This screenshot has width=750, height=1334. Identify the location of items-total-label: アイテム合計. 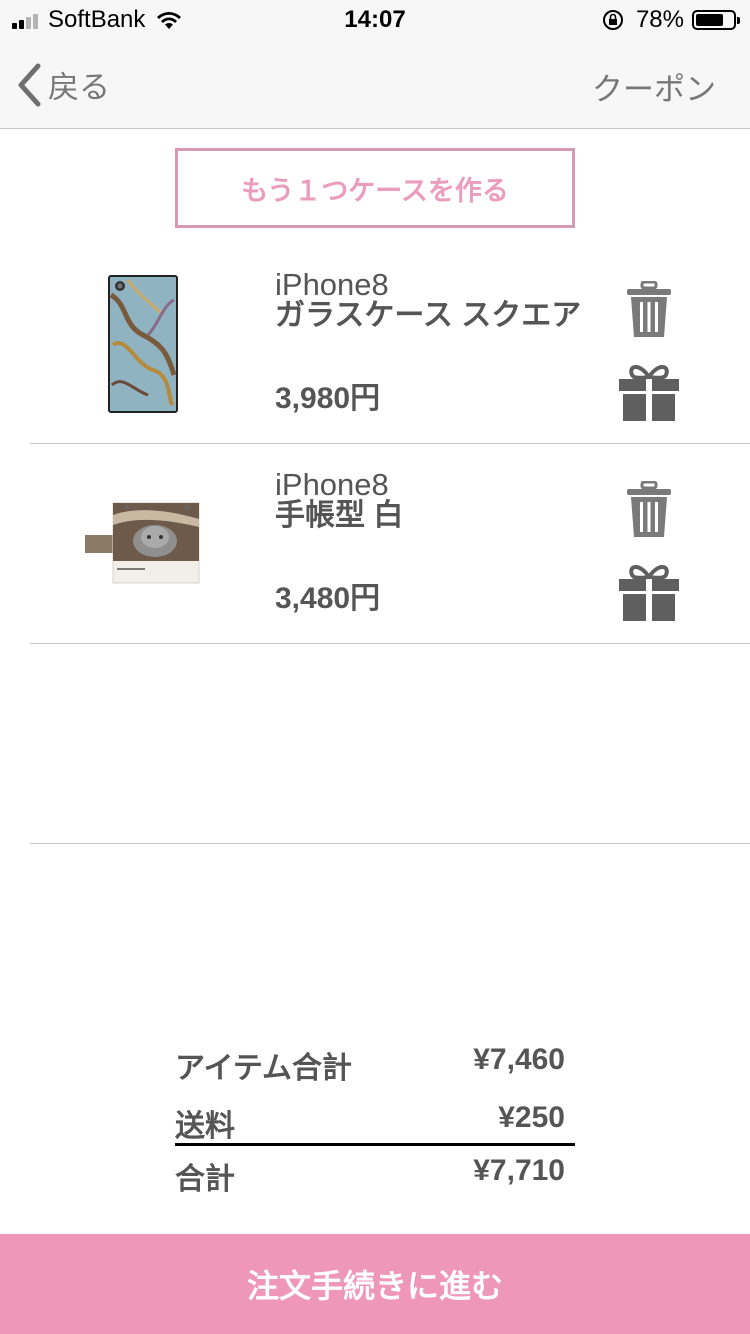
(263, 1068).